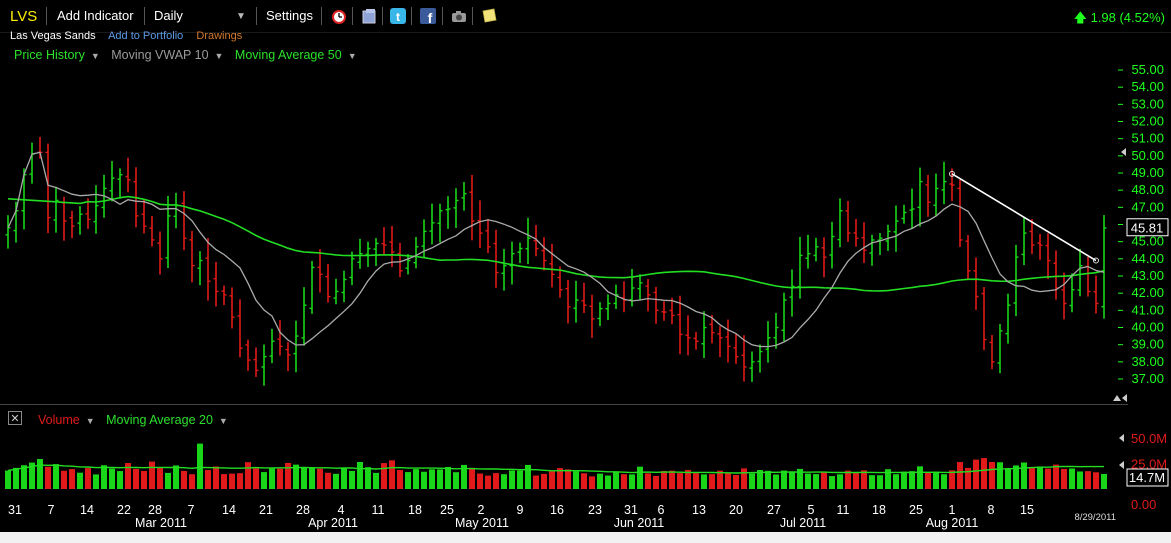  Describe the element at coordinates (145, 36) in the screenshot. I see `add-to-portfolio-link: Add to Portfolio` at that location.